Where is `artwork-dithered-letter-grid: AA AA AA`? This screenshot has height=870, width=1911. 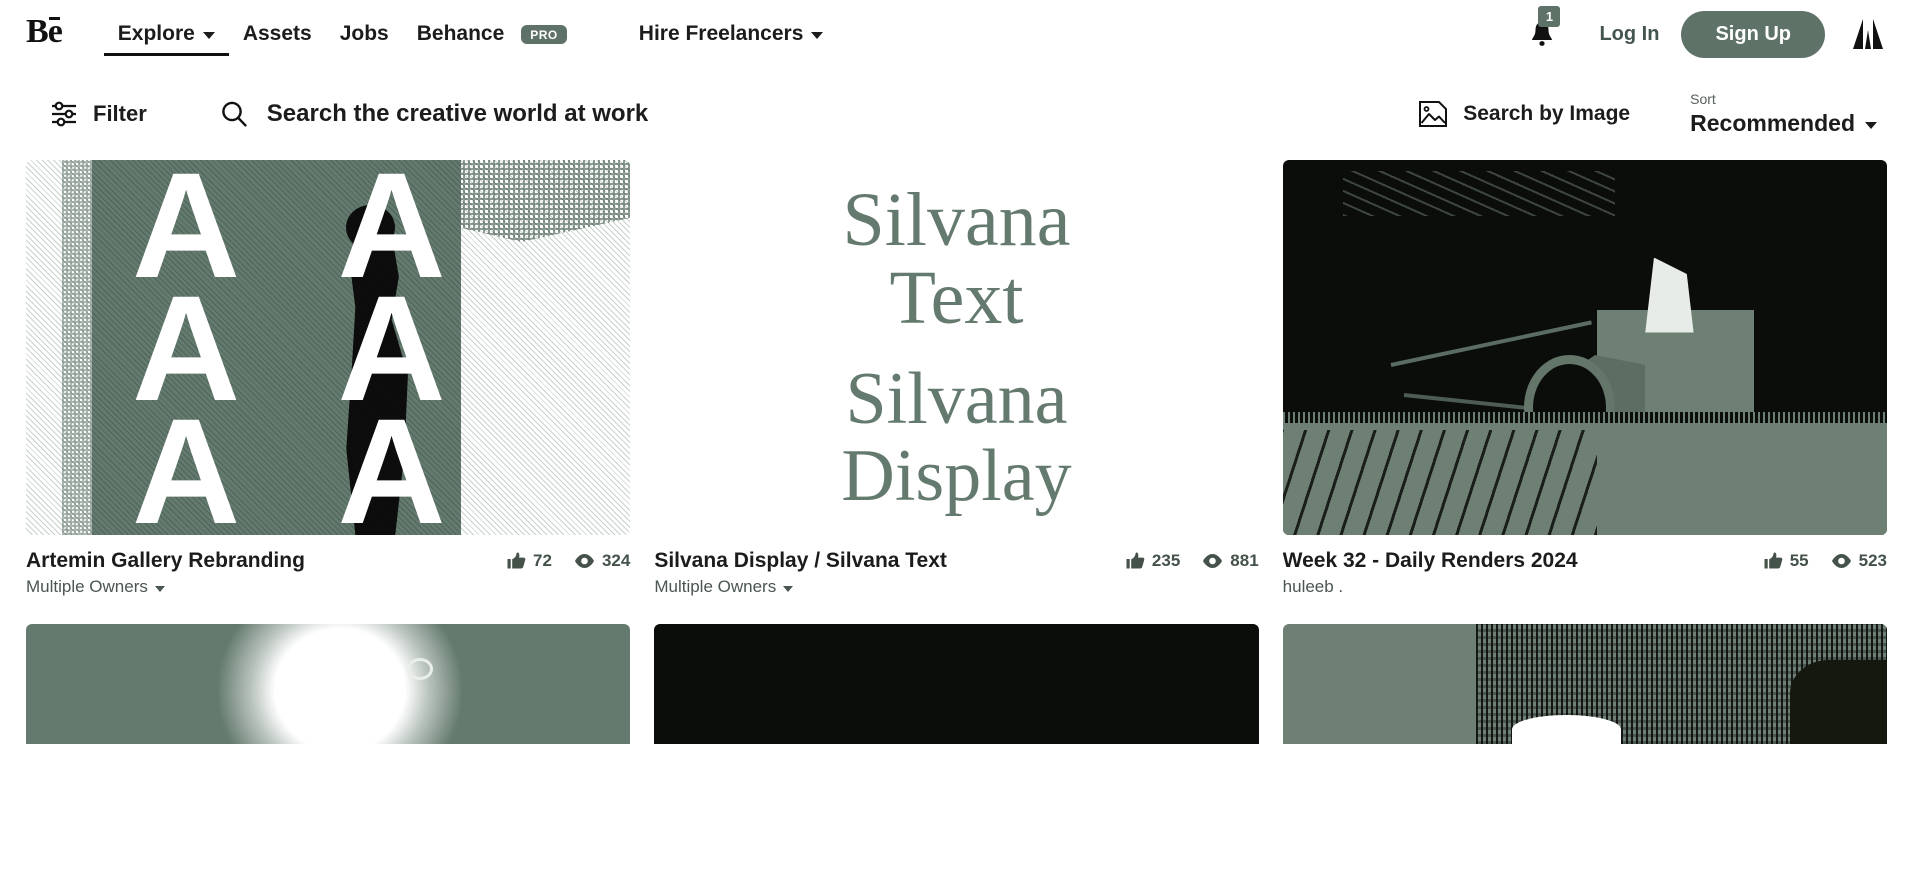 artwork-dithered-letter-grid: AA AA AA is located at coordinates (328, 347).